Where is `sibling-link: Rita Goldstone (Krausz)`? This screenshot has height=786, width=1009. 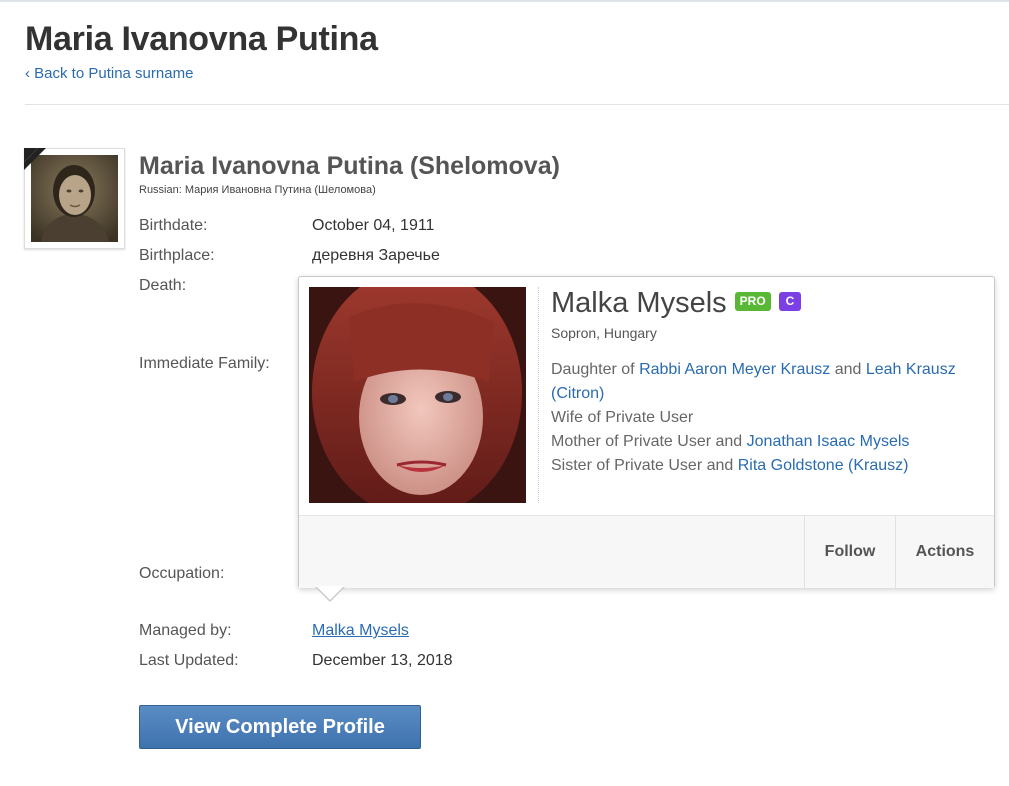 sibling-link: Rita Goldstone (Krausz) is located at coordinates (823, 465).